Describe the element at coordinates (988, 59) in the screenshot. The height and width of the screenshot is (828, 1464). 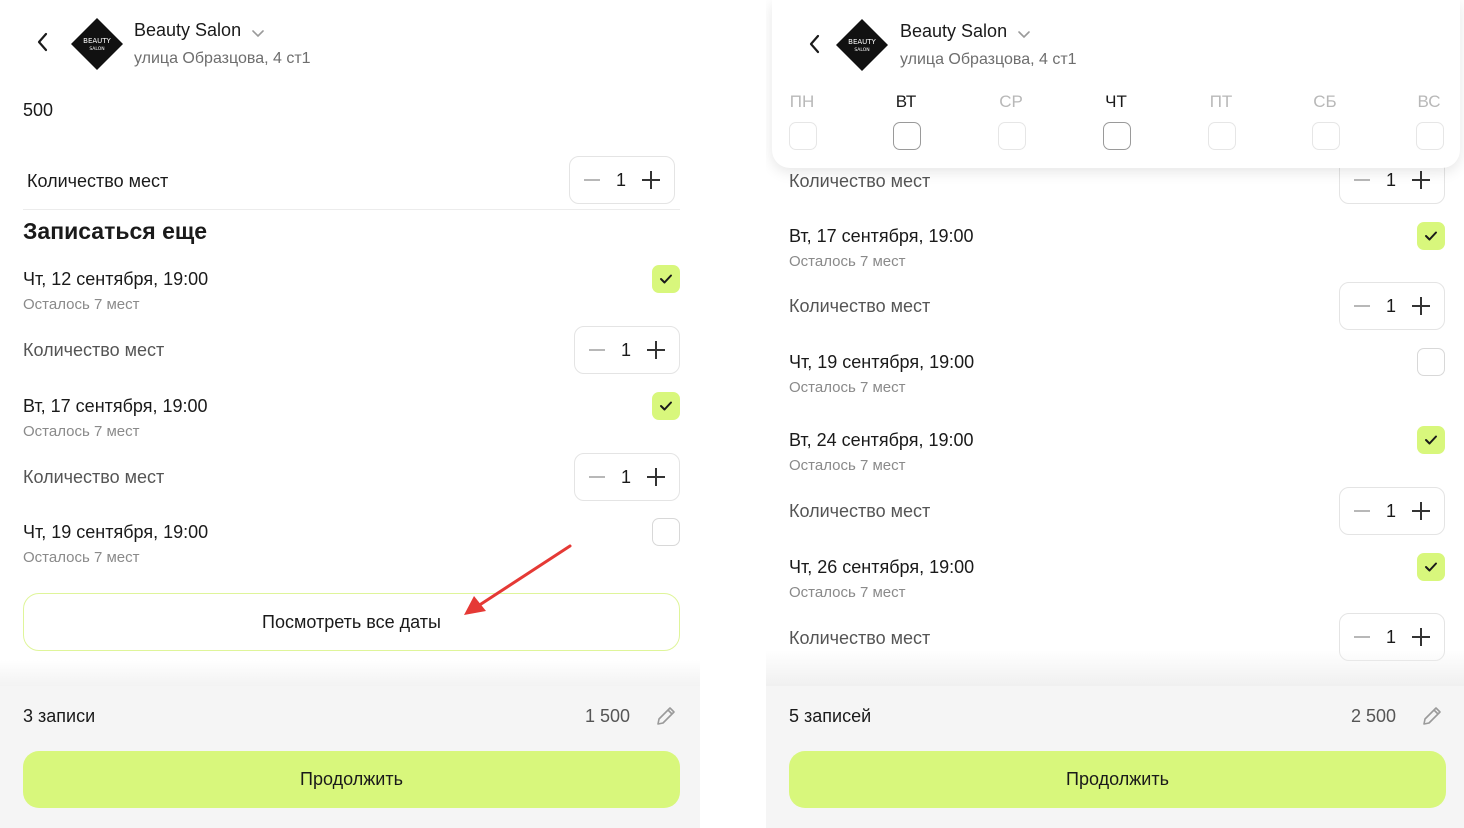
I see `salon-address: улица Образцова, 4 ст1` at that location.